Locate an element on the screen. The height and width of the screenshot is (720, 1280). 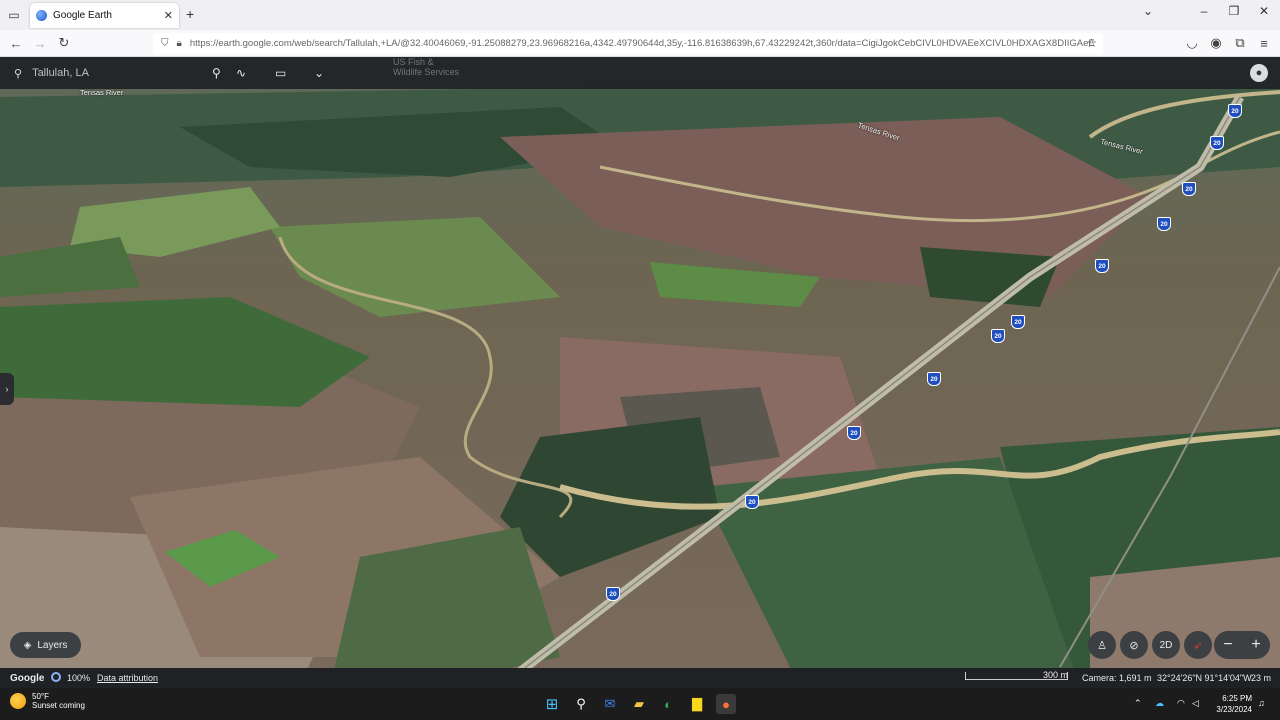
compass-icon: ➶ is located at coordinates (1198, 645).